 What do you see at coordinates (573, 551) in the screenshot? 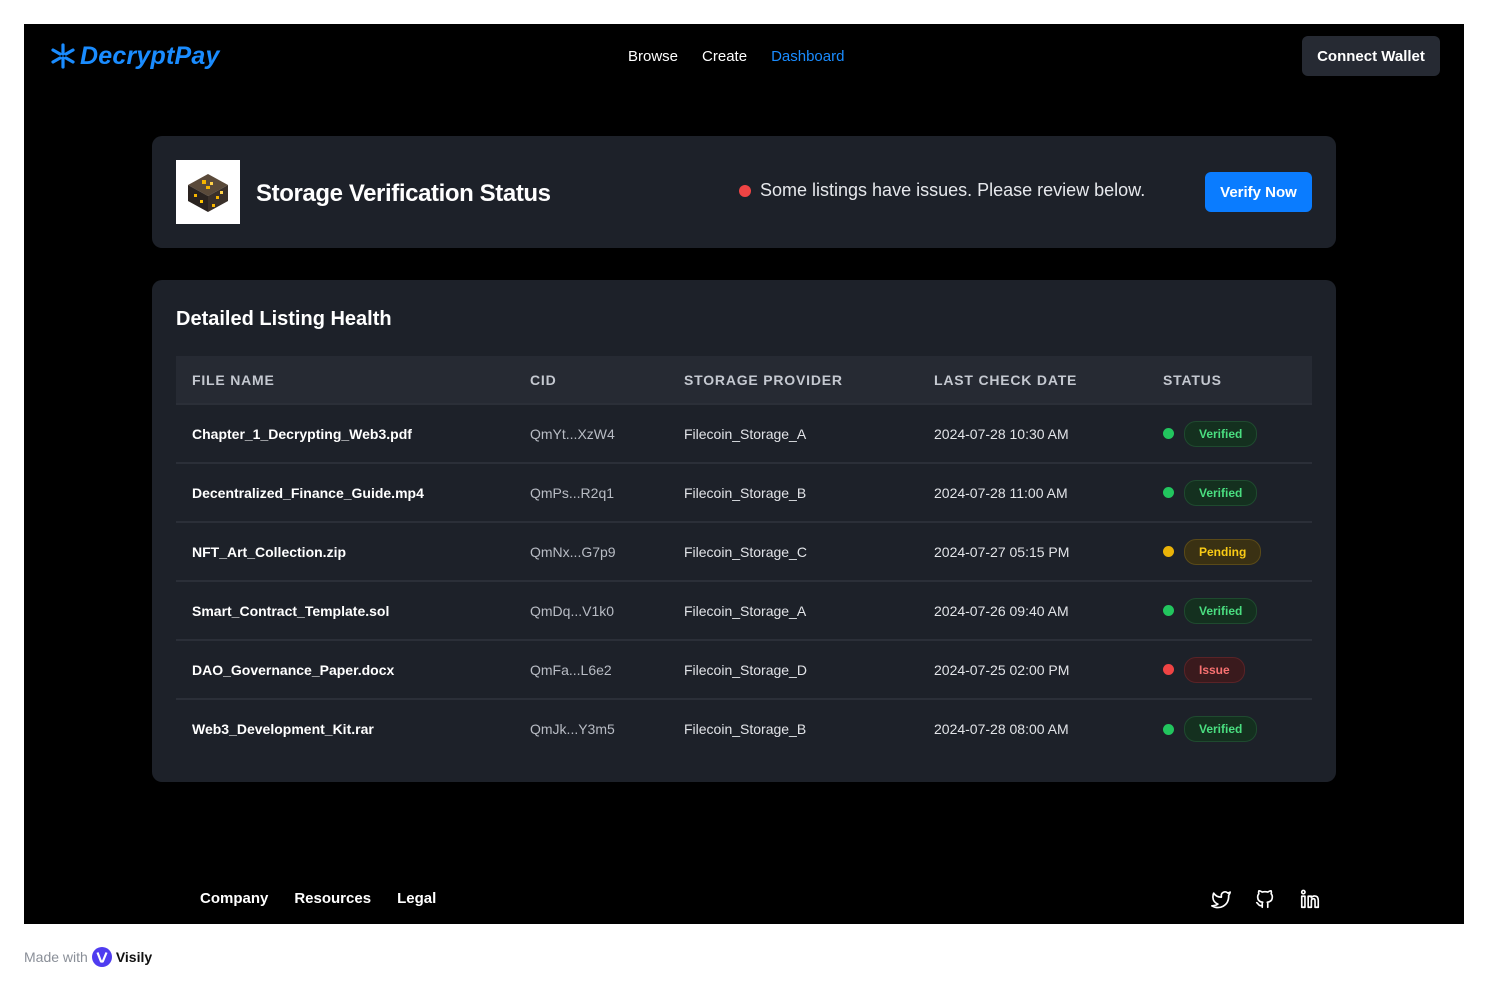
I see `cid-cell: QmNx...G7p9` at bounding box center [573, 551].